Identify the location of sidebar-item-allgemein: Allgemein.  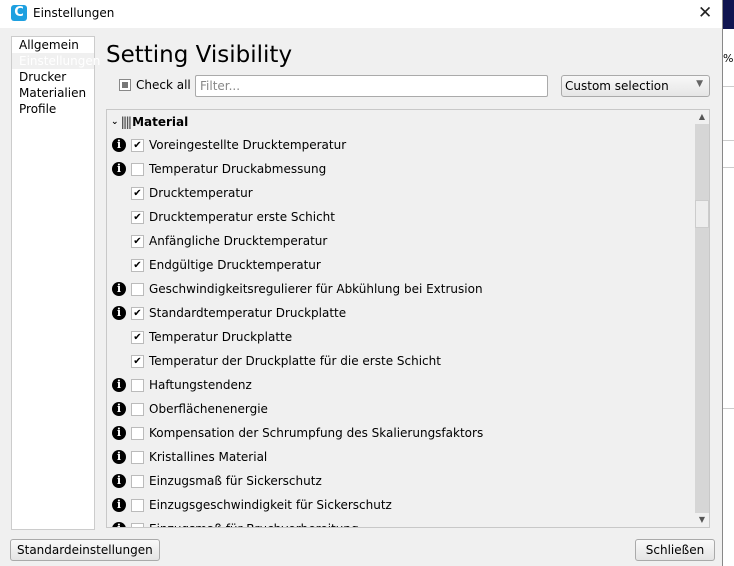
(53, 45).